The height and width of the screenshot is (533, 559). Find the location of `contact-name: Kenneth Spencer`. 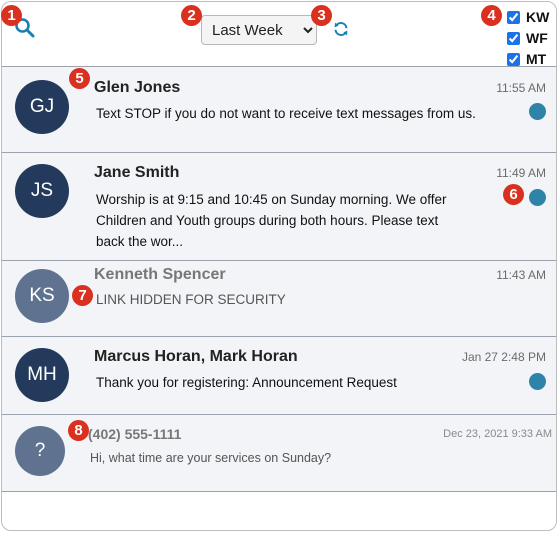

contact-name: Kenneth Spencer is located at coordinates (160, 274).